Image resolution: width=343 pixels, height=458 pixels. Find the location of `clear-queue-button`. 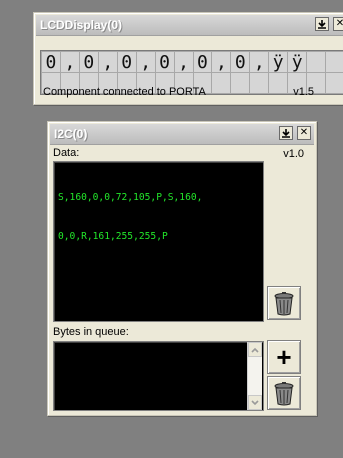

clear-queue-button is located at coordinates (284, 393).